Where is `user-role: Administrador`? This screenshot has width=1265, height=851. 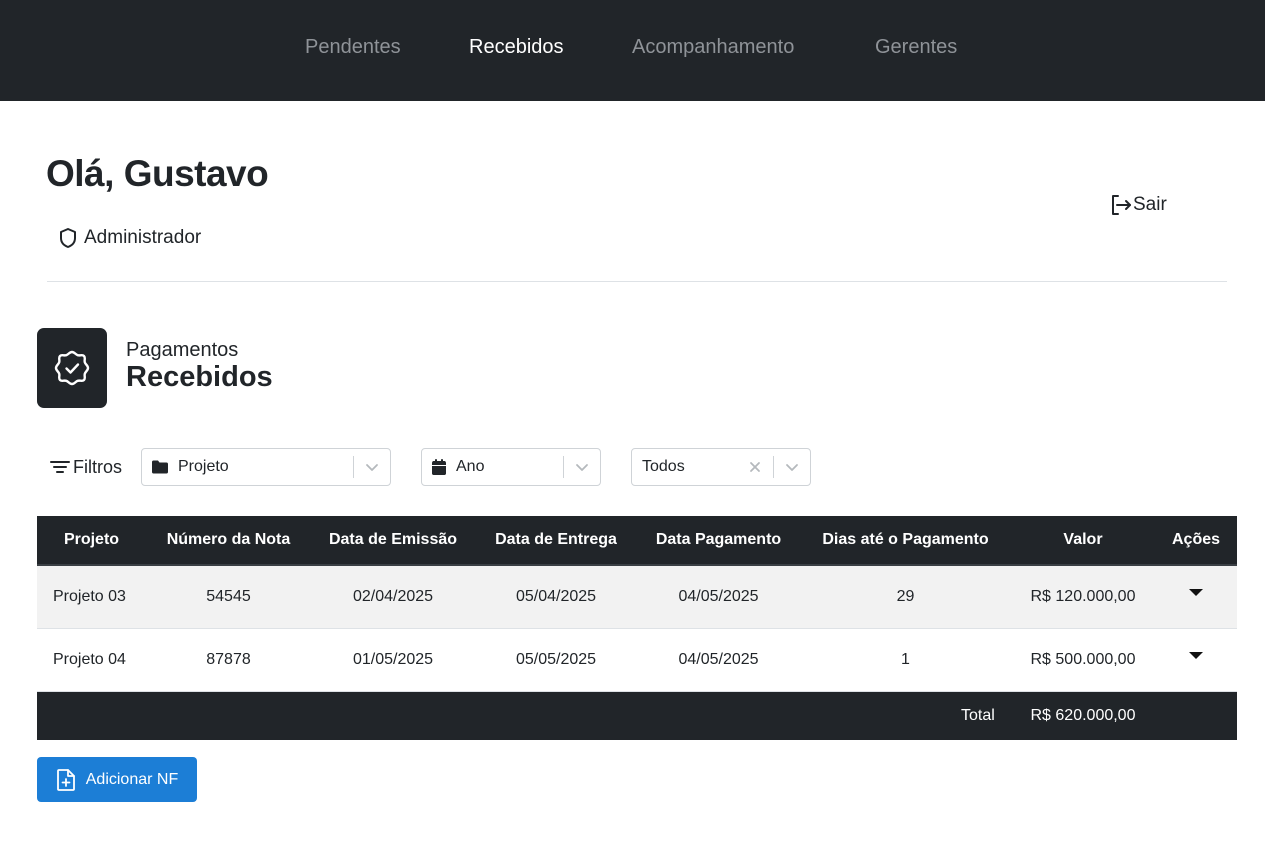
user-role: Administrador is located at coordinates (129, 238).